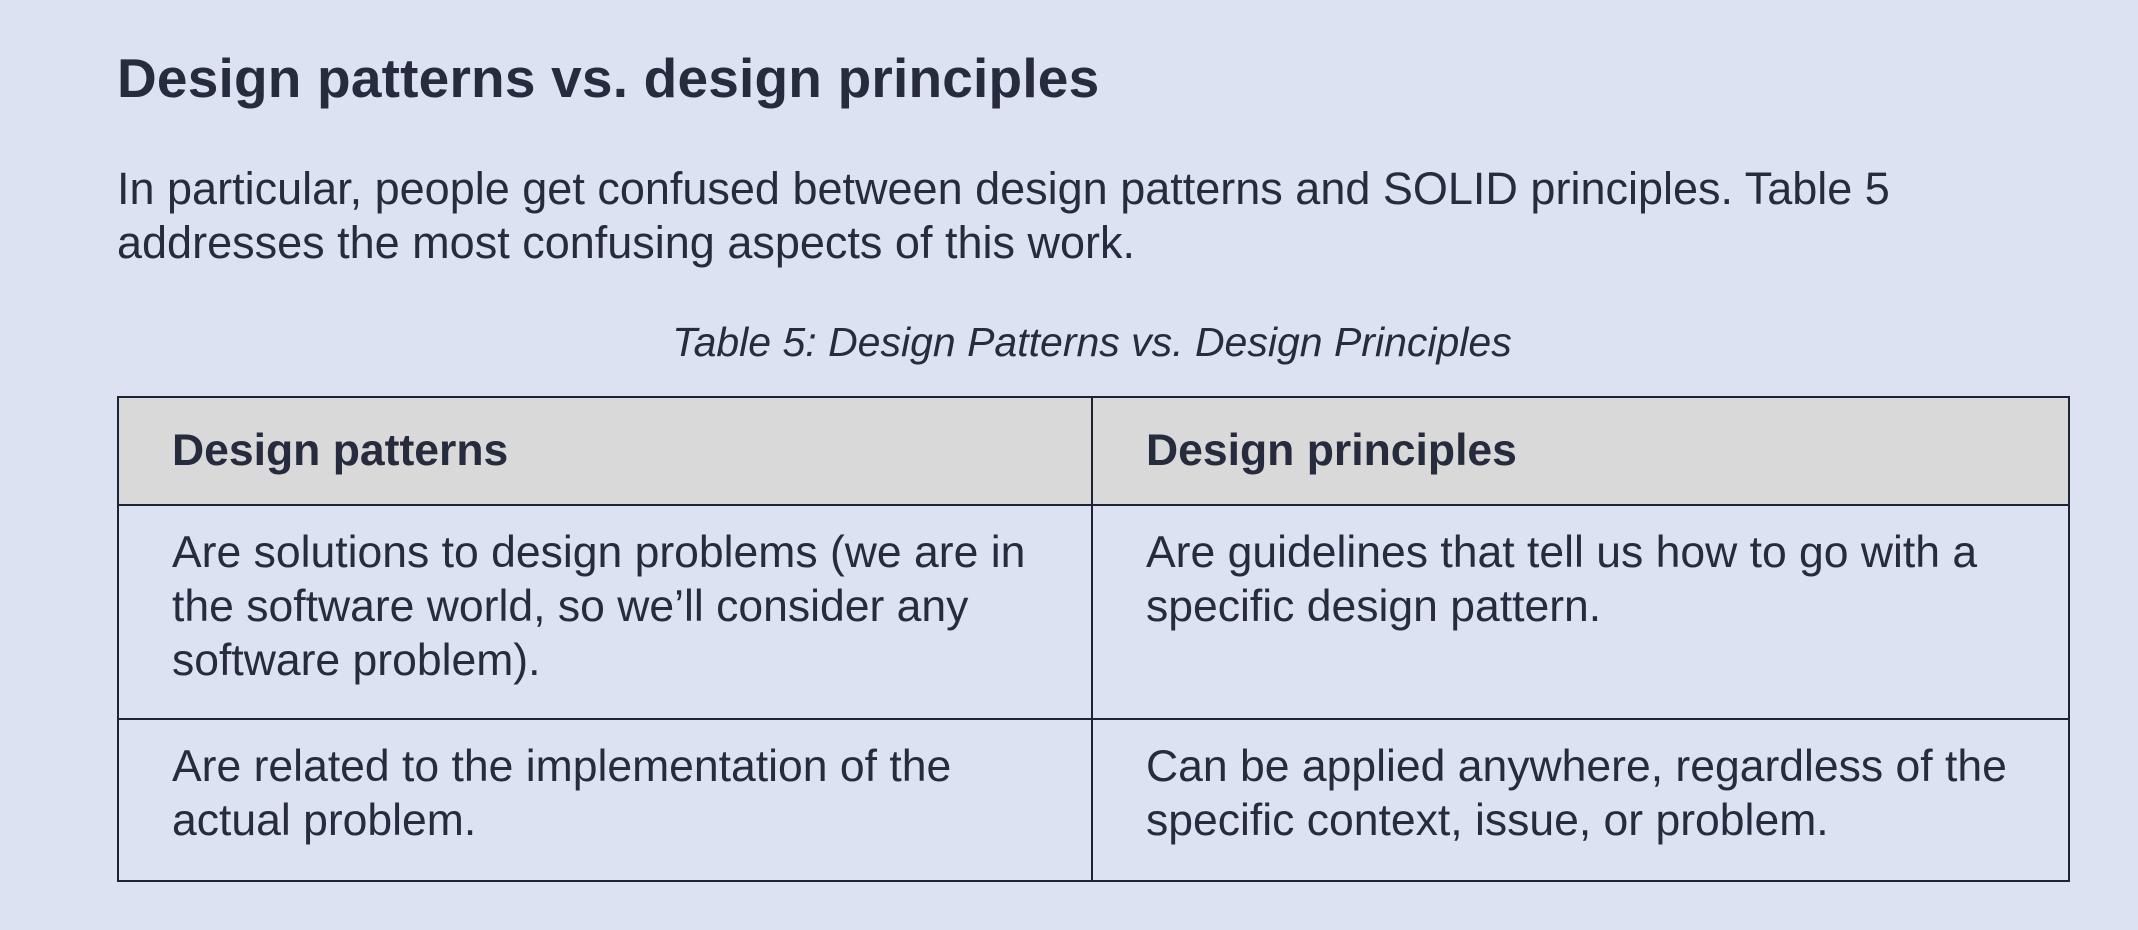 This screenshot has width=2138, height=930. I want to click on header-design-patterns: Design patterns, so click(605, 451).